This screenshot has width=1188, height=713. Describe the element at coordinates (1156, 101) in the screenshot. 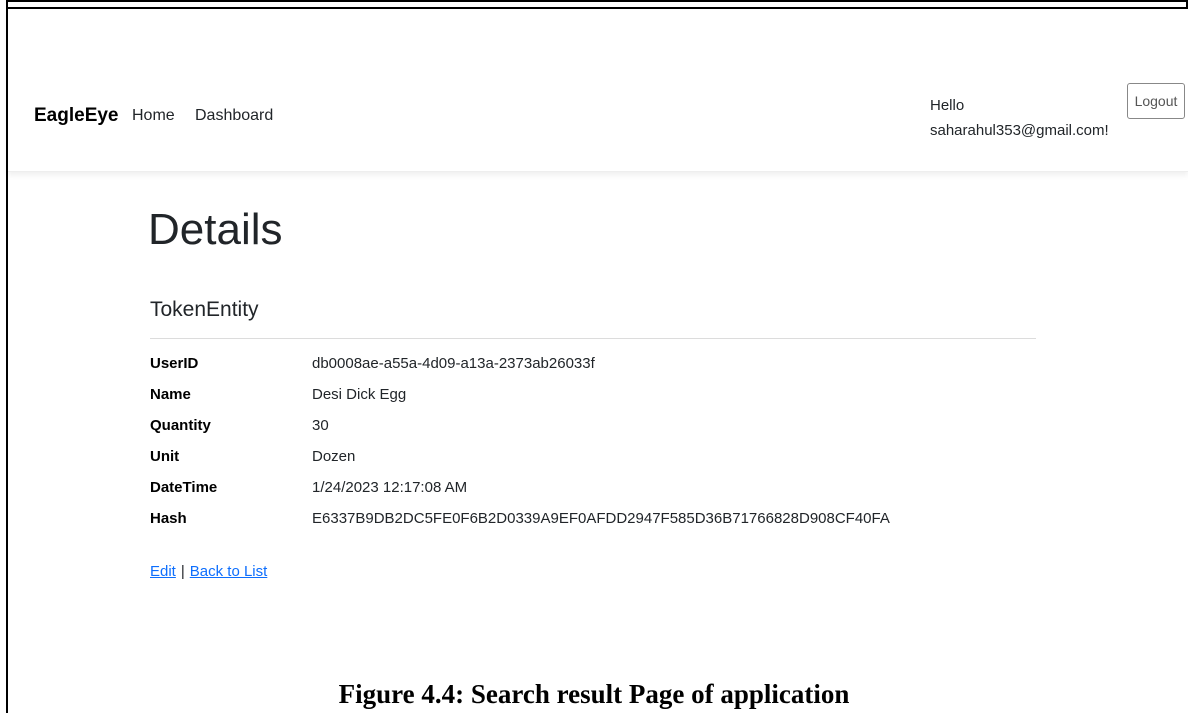

I see `logout-button: Logout` at that location.